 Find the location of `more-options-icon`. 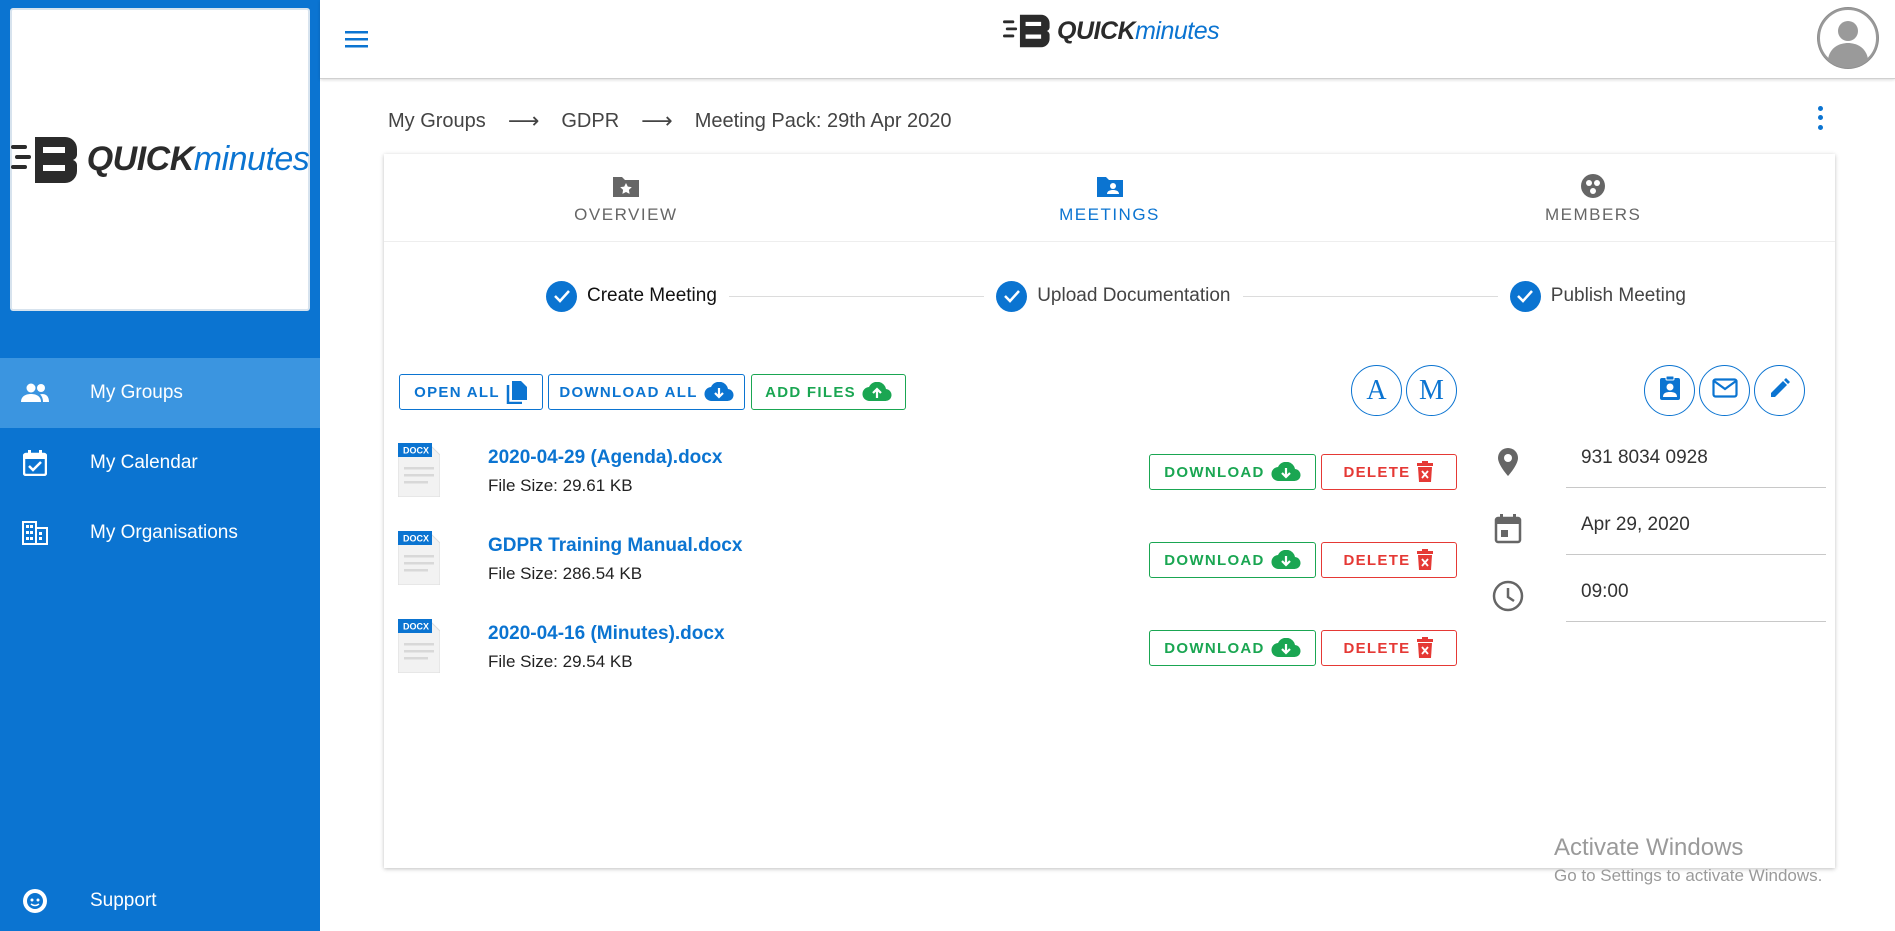

more-options-icon is located at coordinates (1820, 118).